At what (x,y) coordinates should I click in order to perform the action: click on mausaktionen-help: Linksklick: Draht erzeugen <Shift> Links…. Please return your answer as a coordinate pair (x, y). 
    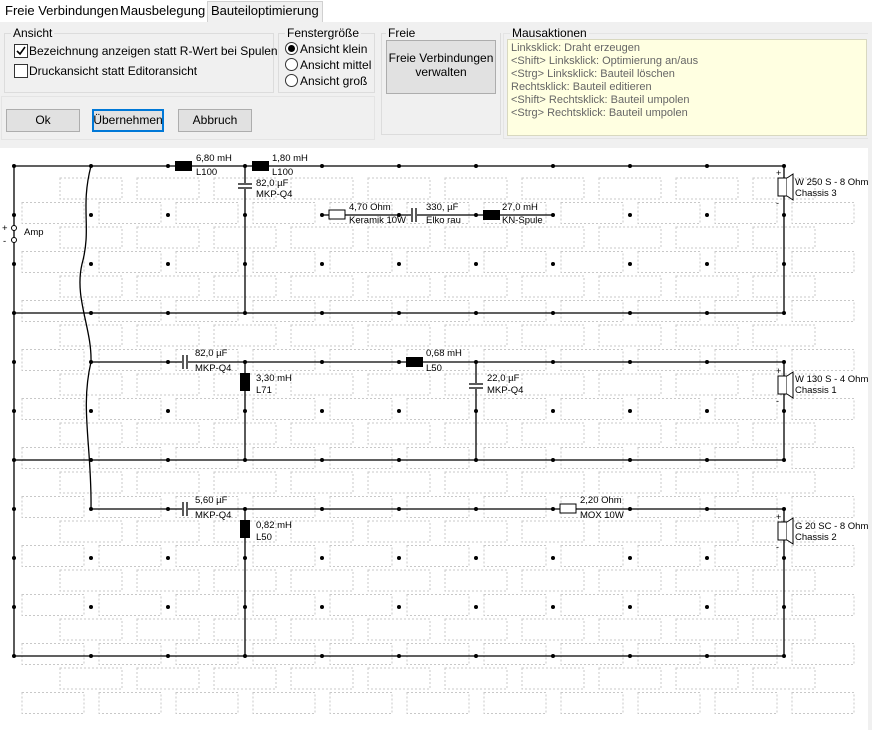
    Looking at the image, I should click on (687, 87).